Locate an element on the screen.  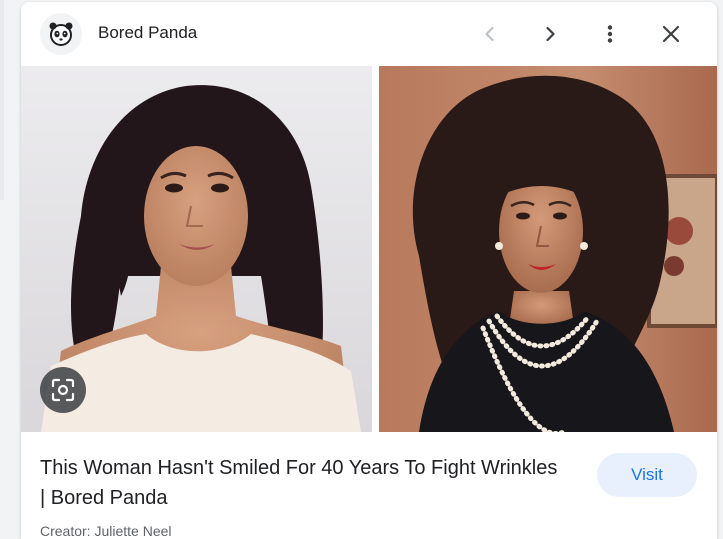
panda-icon is located at coordinates (61, 34).